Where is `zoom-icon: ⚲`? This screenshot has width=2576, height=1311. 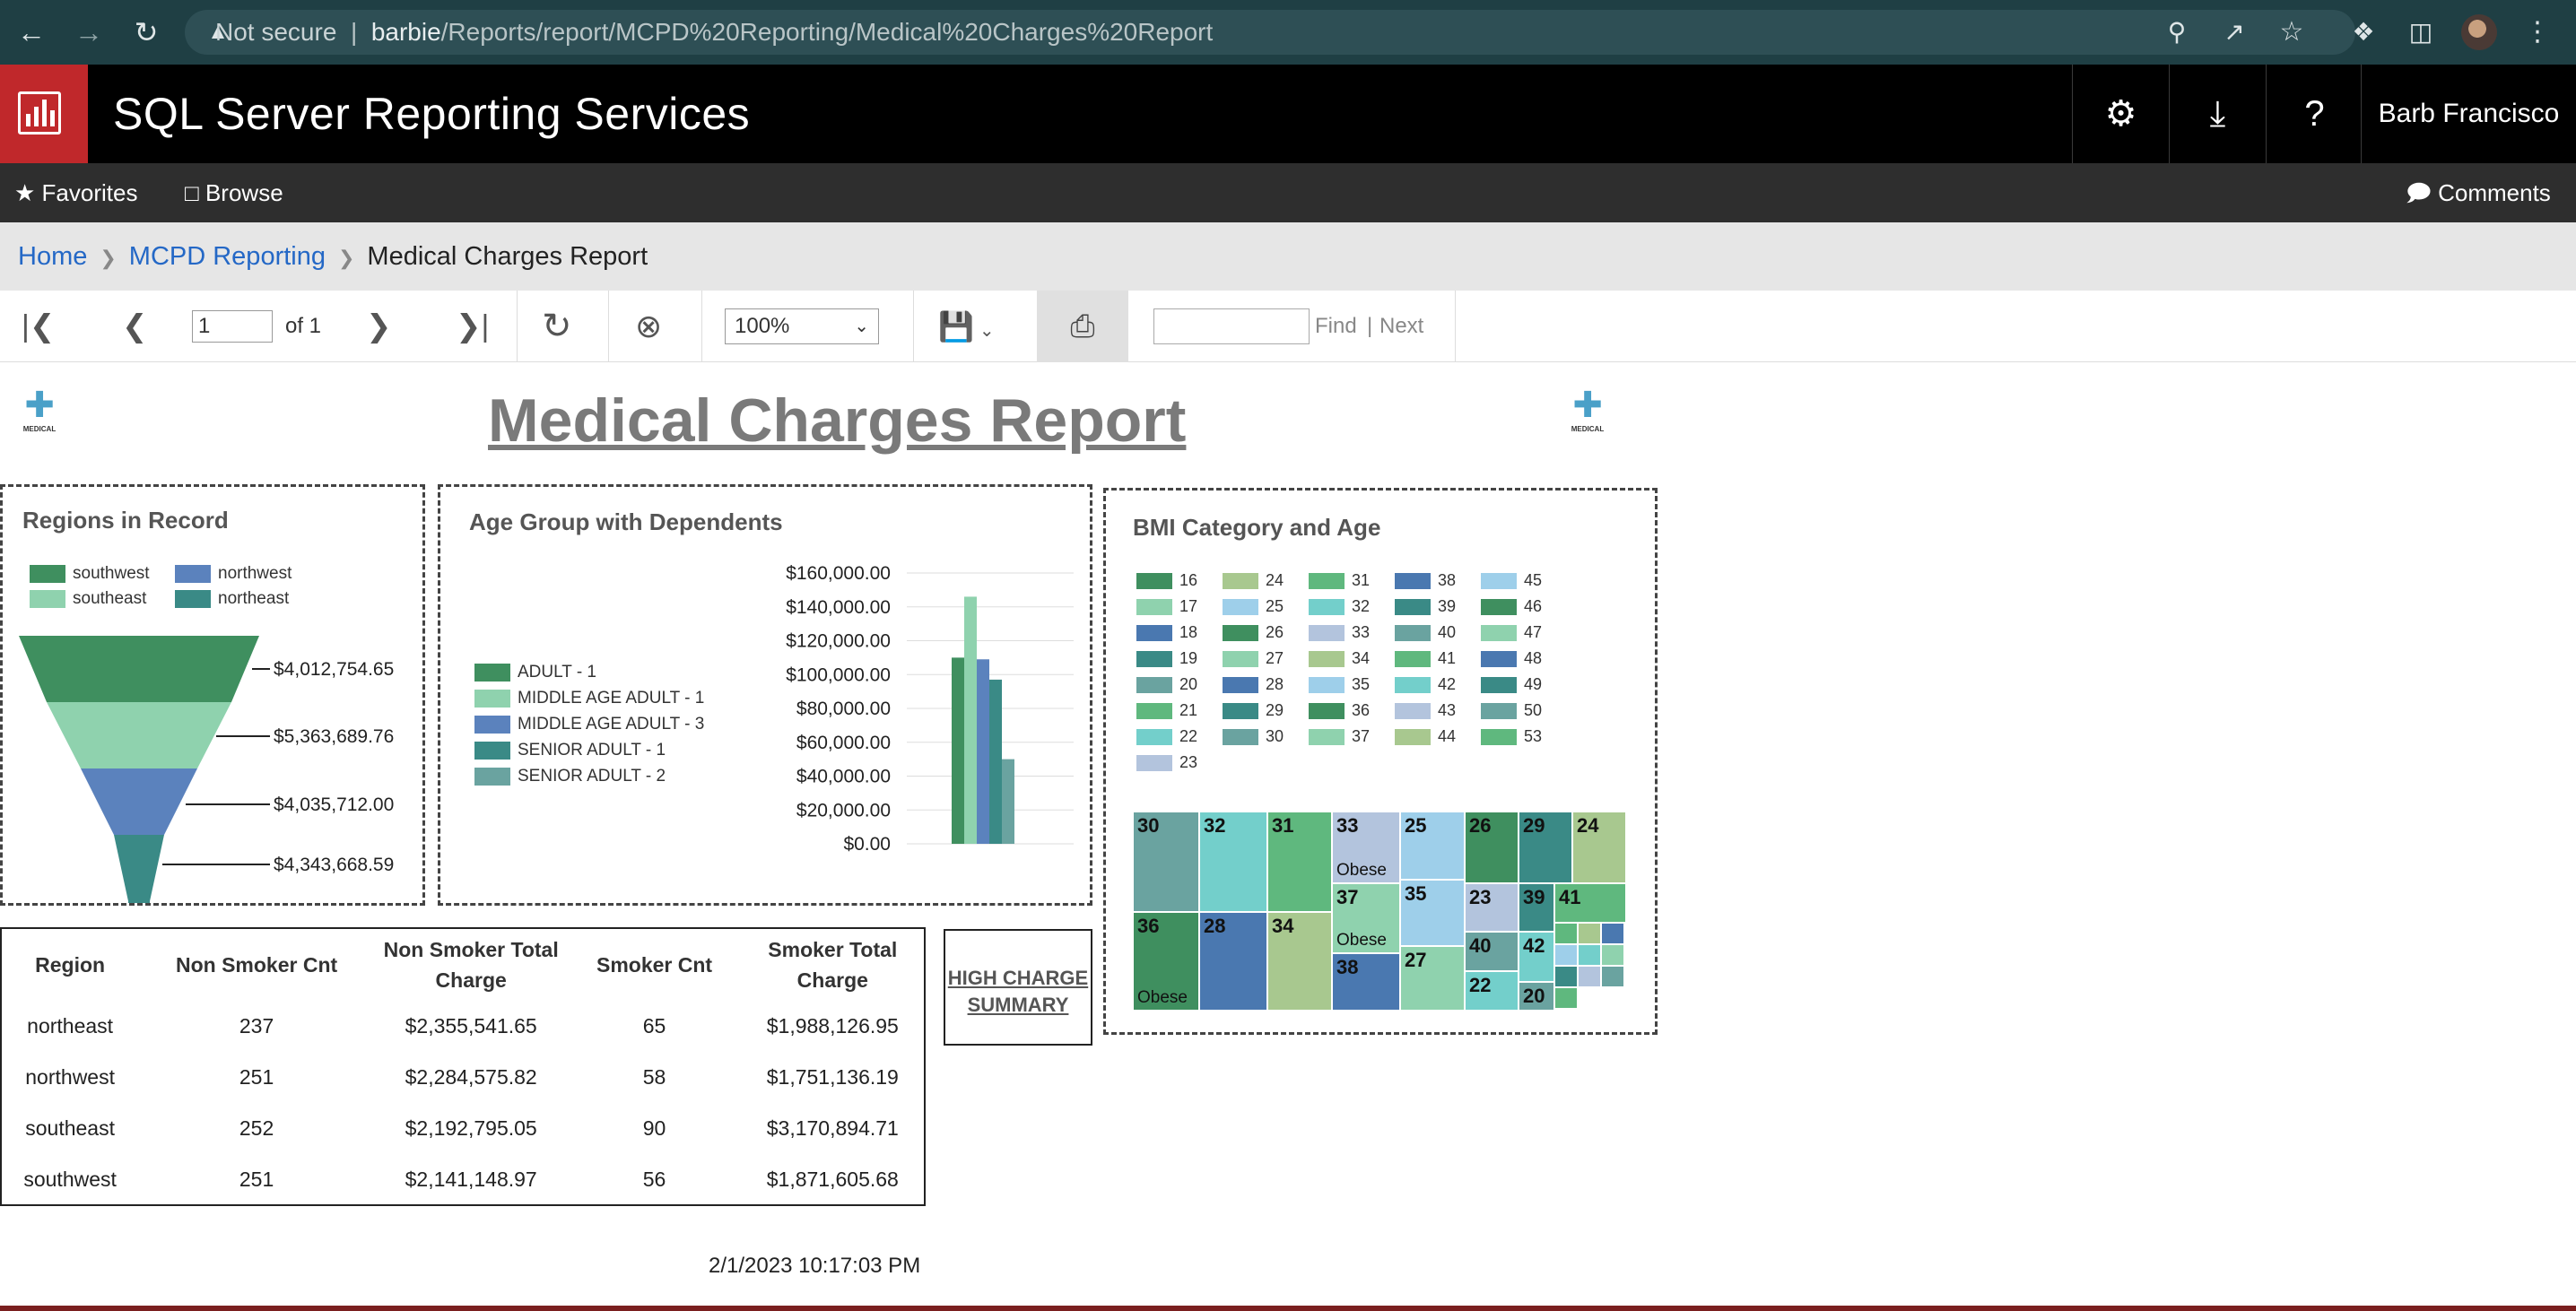
zoom-icon: ⚲ is located at coordinates (2176, 32).